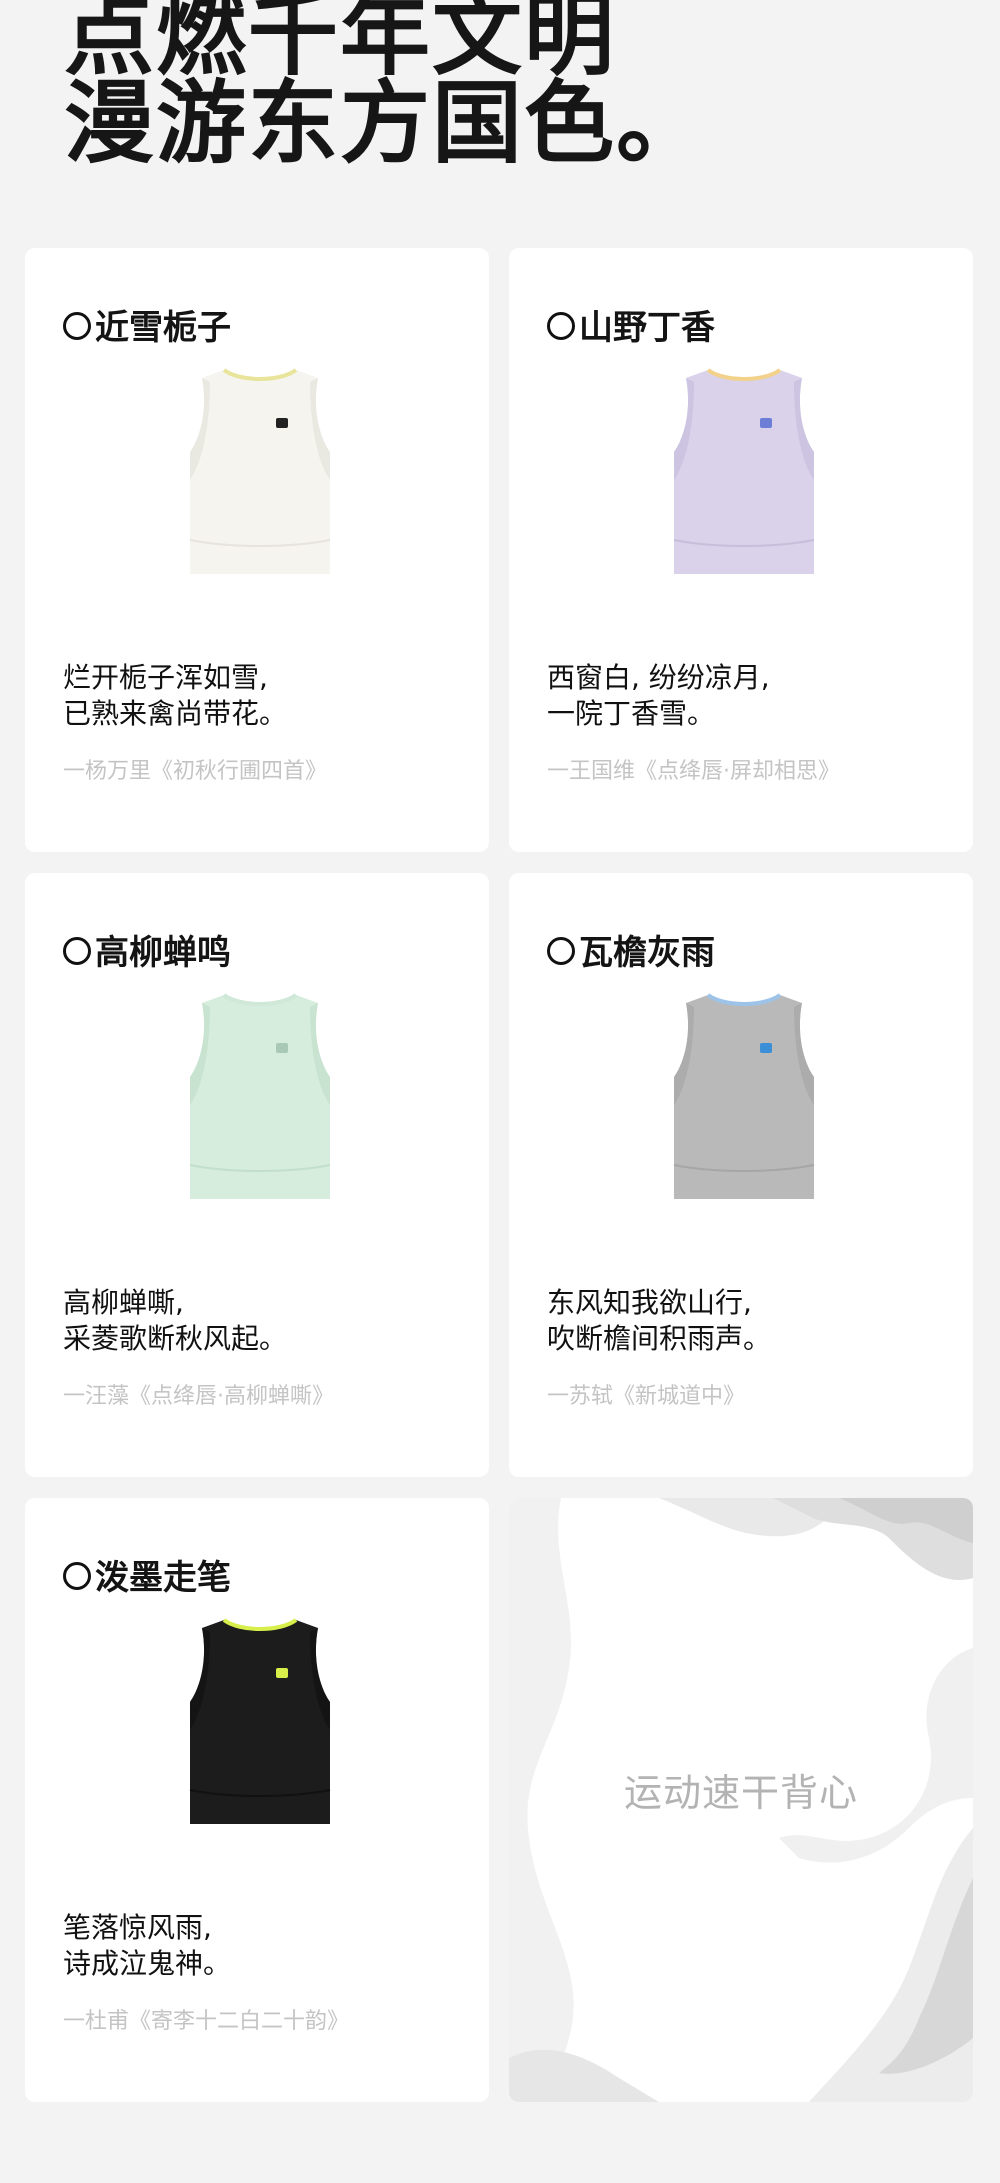 This screenshot has height=2183, width=1000. What do you see at coordinates (631, 328) in the screenshot?
I see `card-title: 山野丁香` at bounding box center [631, 328].